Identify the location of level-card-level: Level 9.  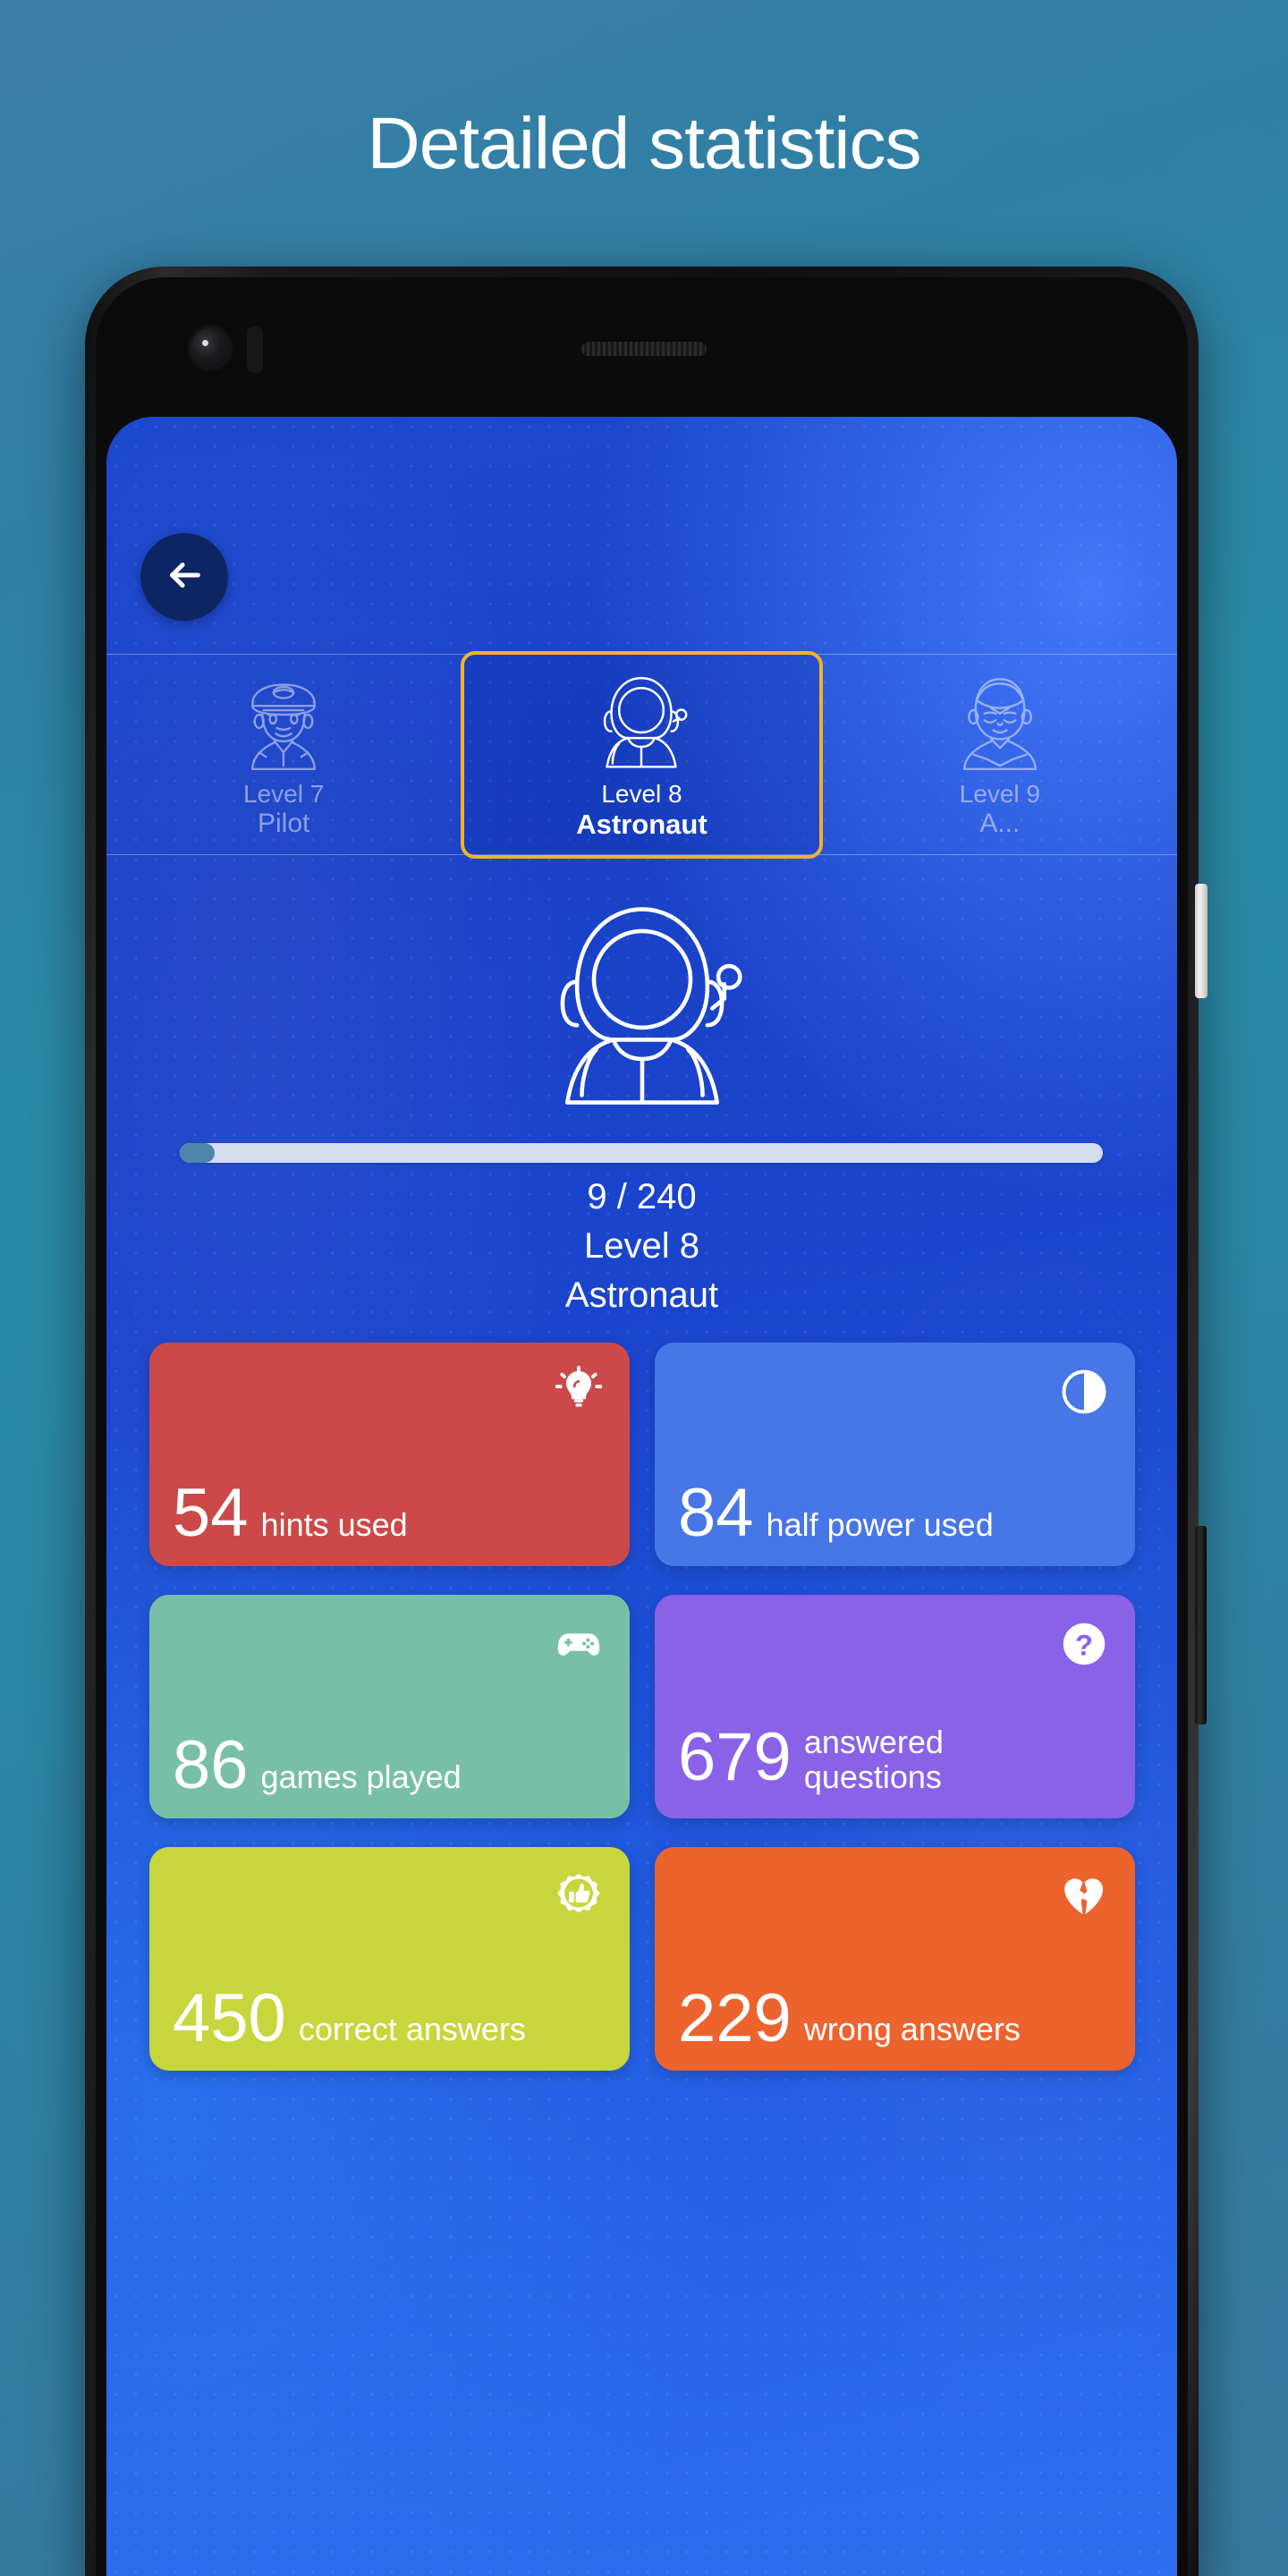
(999, 794).